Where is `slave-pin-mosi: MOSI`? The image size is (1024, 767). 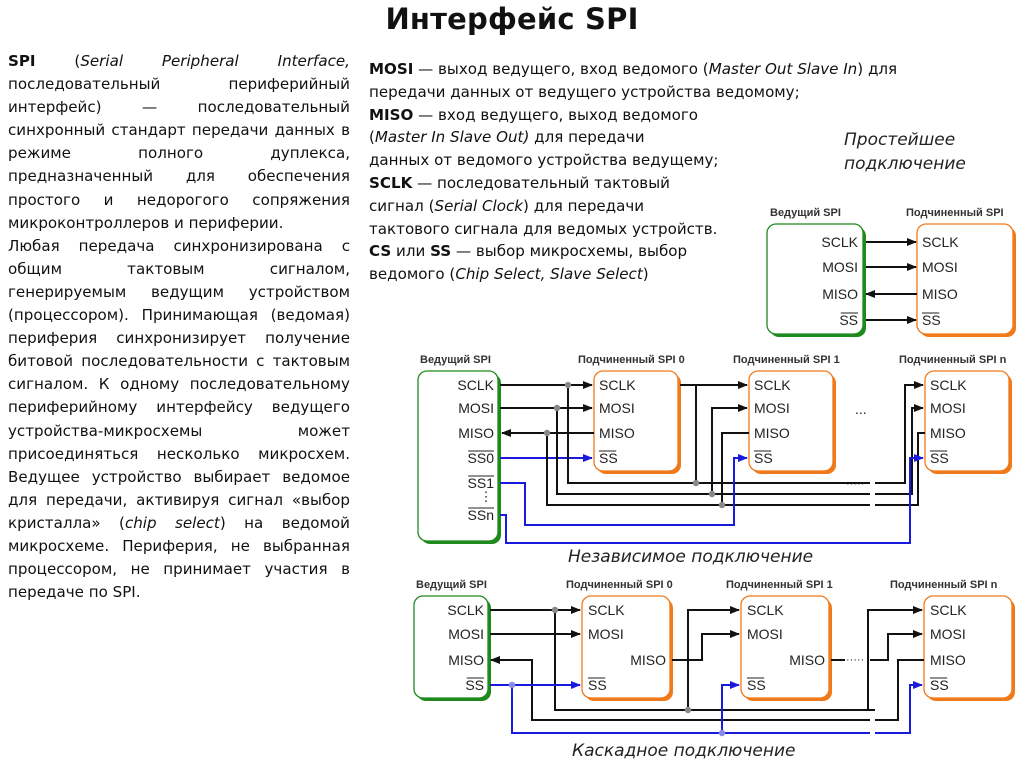 slave-pin-mosi: MOSI is located at coordinates (940, 267).